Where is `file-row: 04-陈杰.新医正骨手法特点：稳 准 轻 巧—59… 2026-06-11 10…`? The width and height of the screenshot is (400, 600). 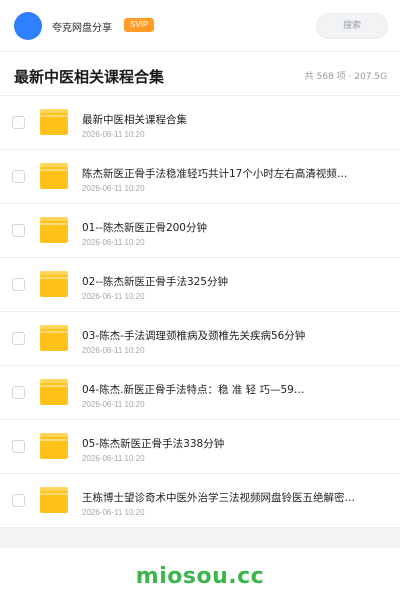 file-row: 04-陈杰.新医正骨手法特点：稳 准 轻 巧—59… 2026-06-11 10… is located at coordinates (200, 393).